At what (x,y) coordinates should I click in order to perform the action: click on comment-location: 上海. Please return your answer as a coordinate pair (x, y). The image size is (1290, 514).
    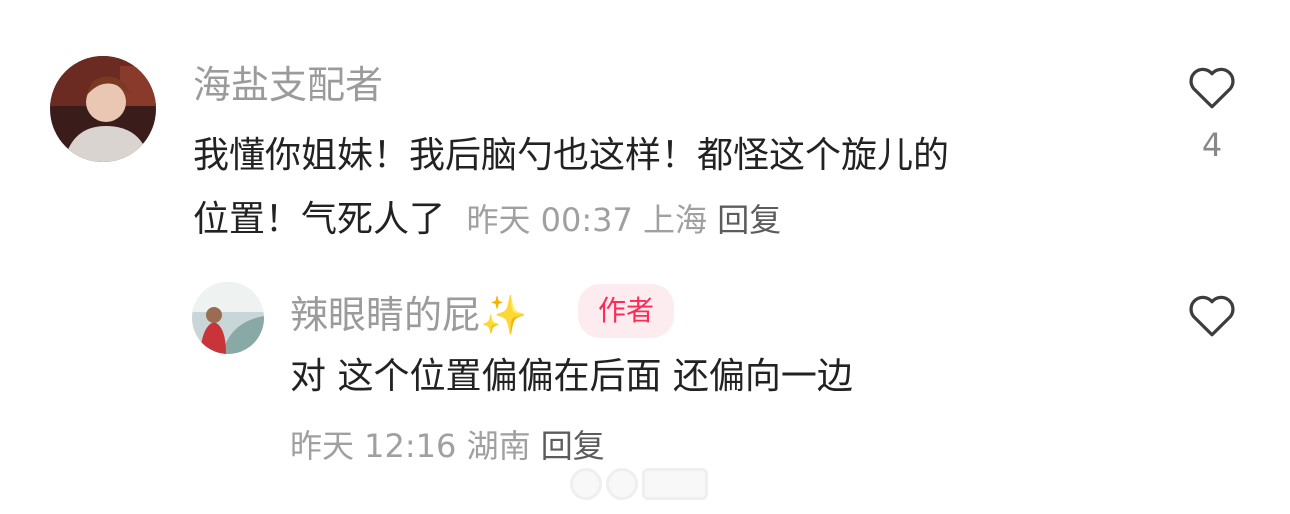
    Looking at the image, I should click on (675, 220).